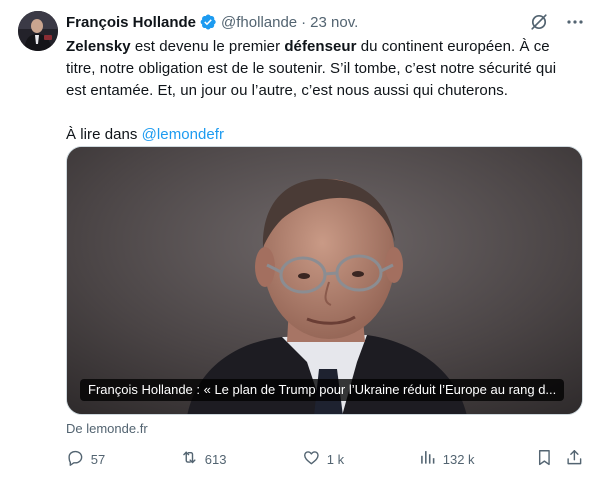  What do you see at coordinates (104, 134) in the screenshot?
I see `read-in-label: À lire dans` at bounding box center [104, 134].